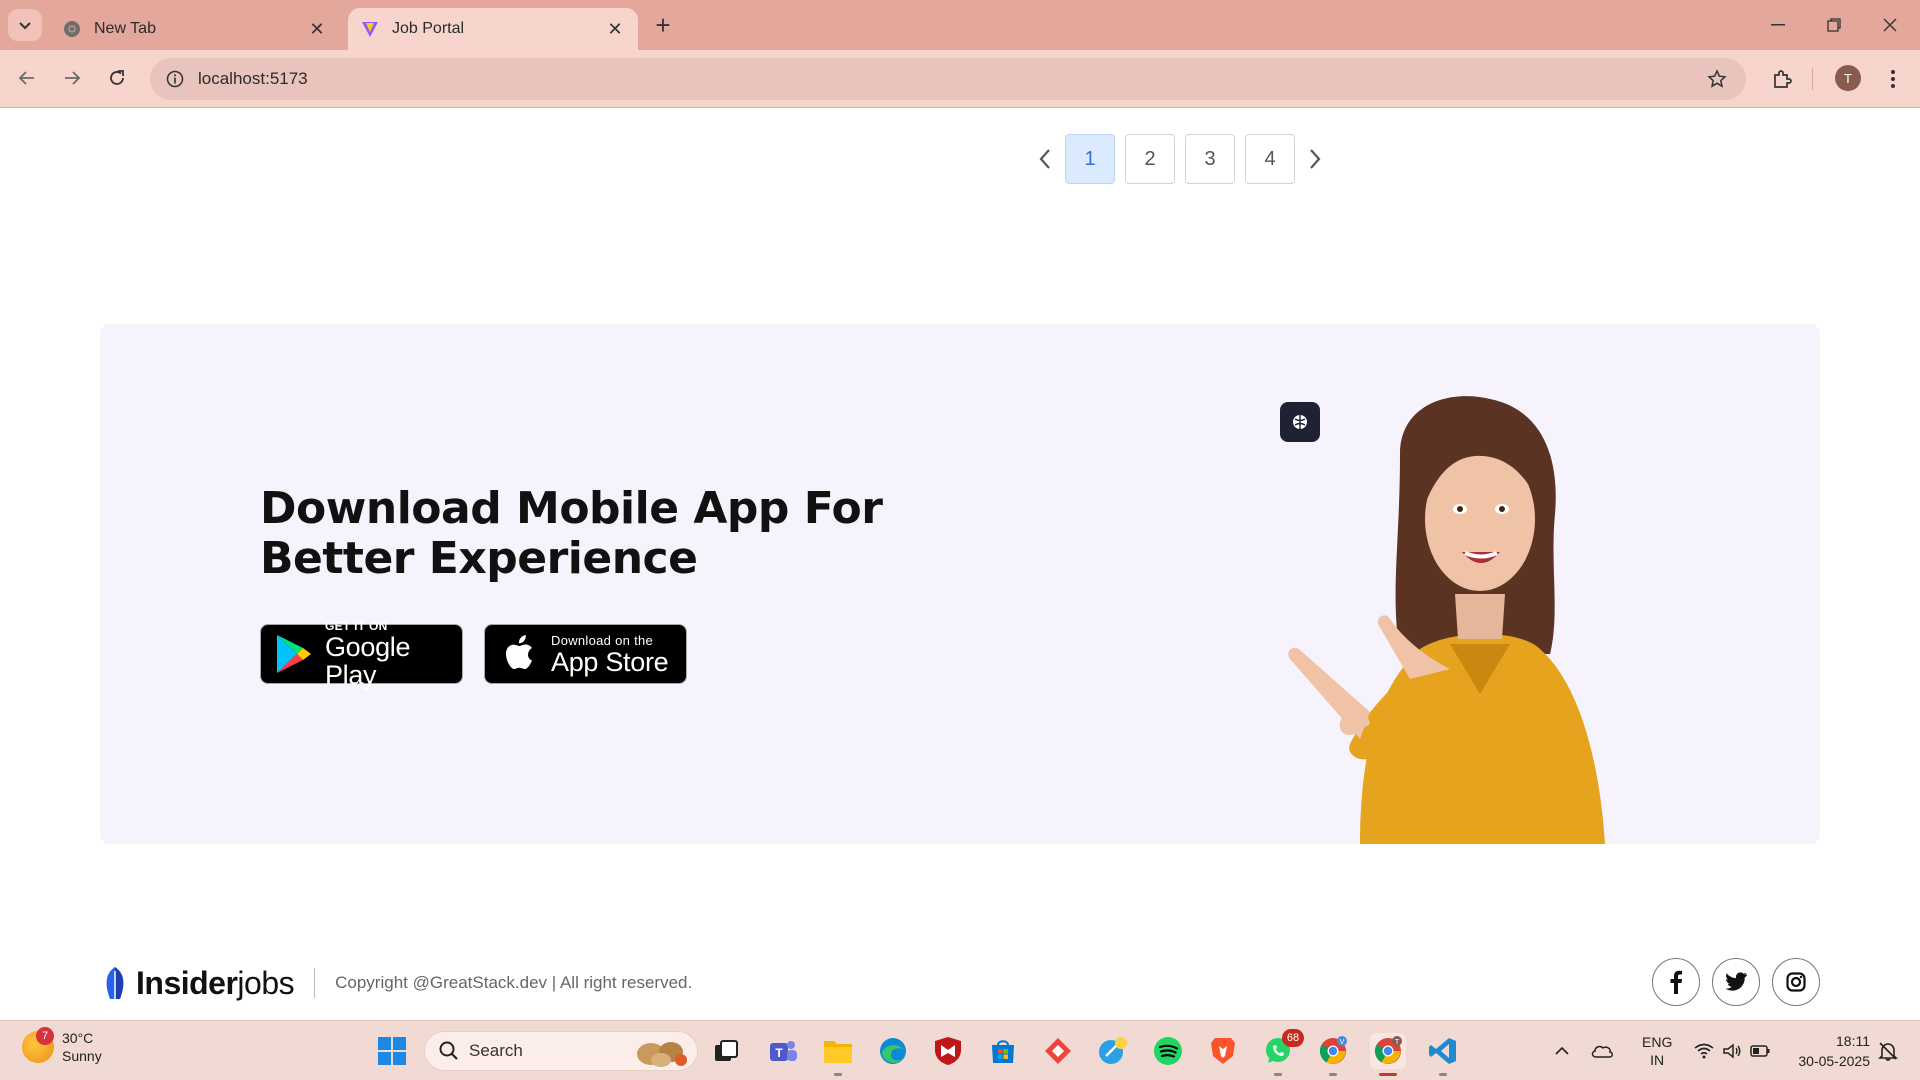  I want to click on apple-icon, so click(519, 654).